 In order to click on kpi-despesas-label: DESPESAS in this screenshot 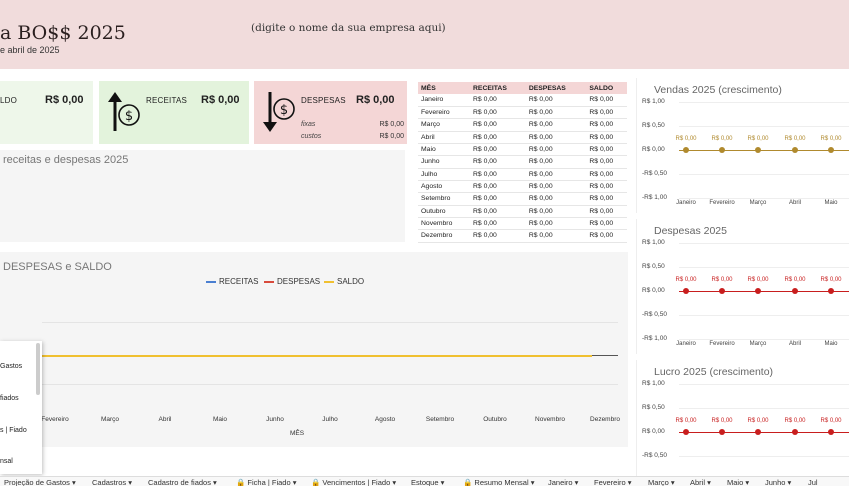, I will do `click(323, 100)`.